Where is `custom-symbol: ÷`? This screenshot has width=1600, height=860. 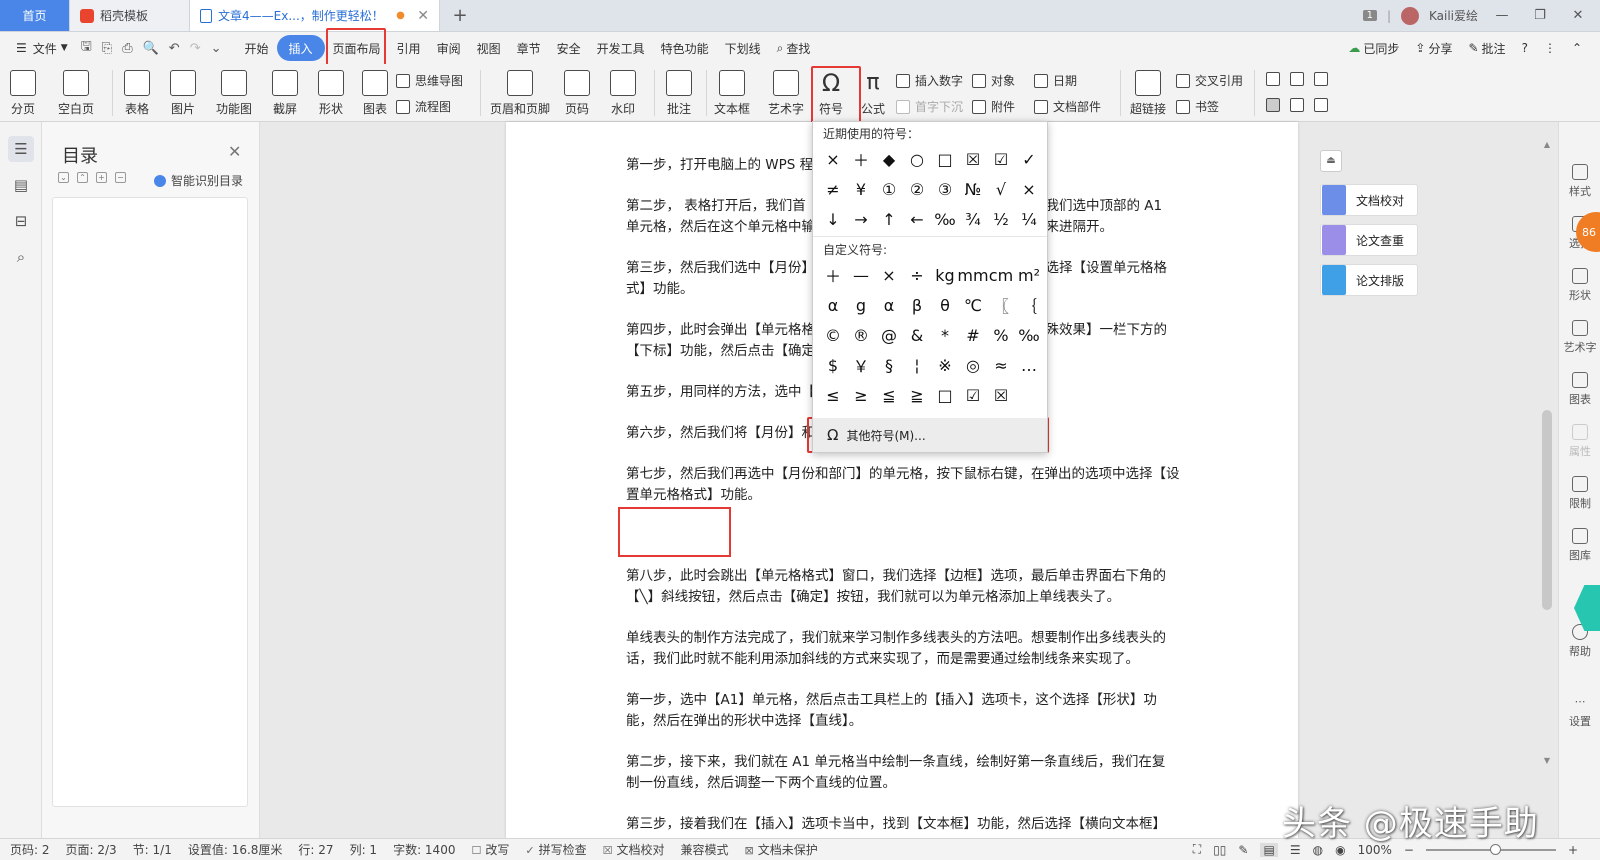
custom-symbol: ÷ is located at coordinates (917, 275).